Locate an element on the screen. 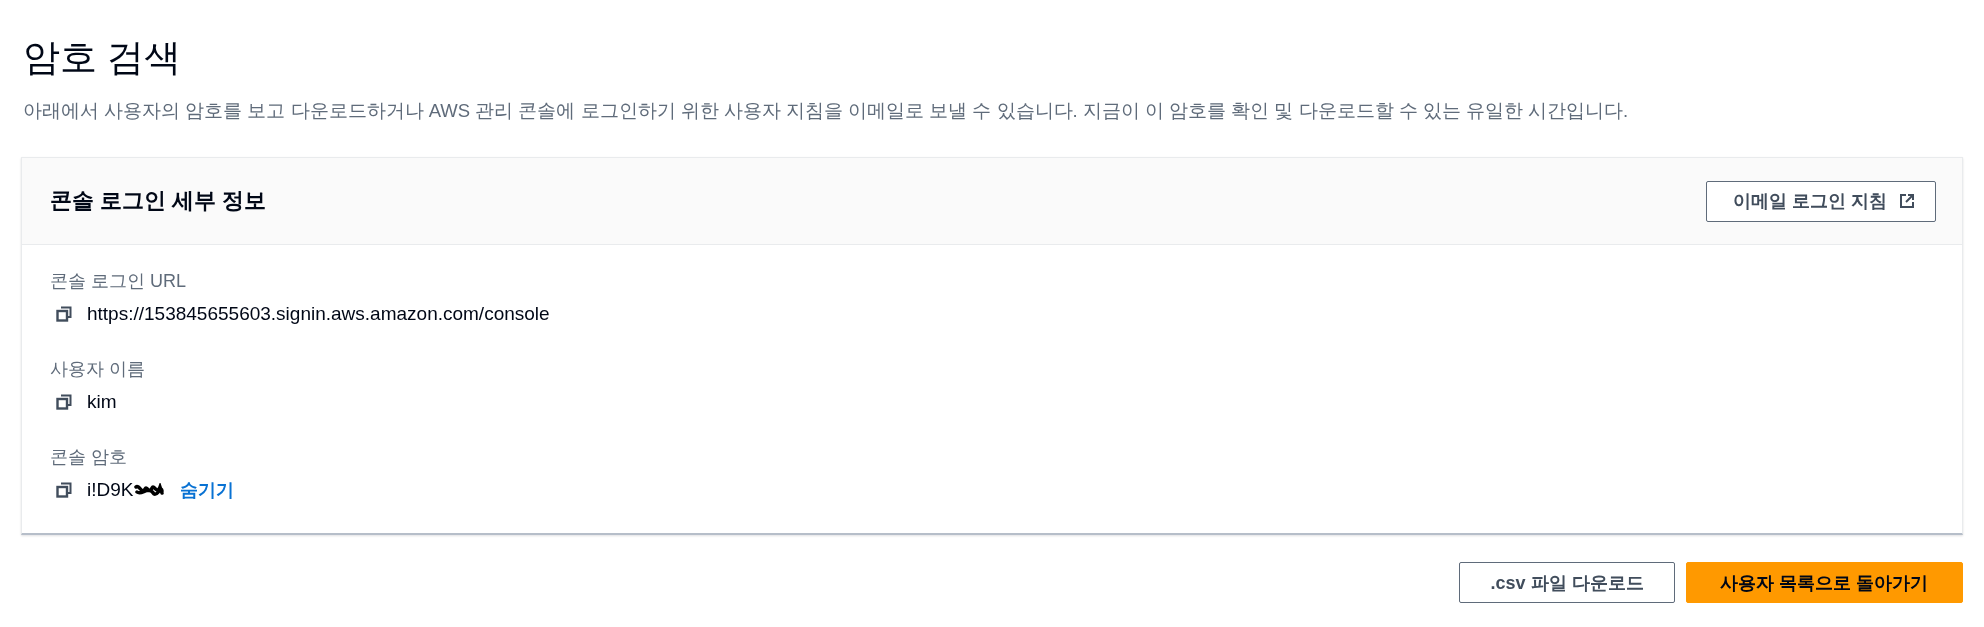 This screenshot has height=627, width=1984. field-label: 콘솔 암호 is located at coordinates (88, 457).